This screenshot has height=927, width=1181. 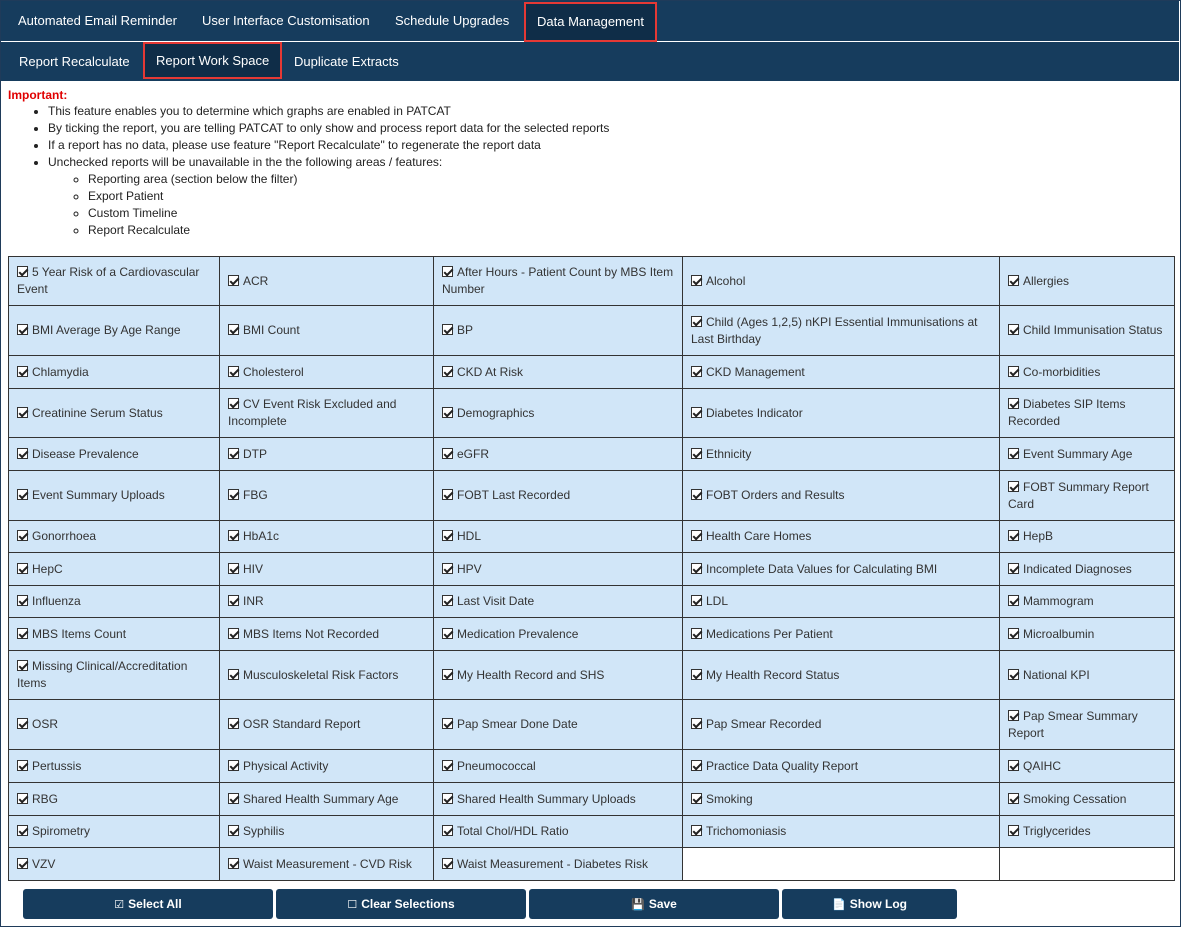 What do you see at coordinates (346, 62) in the screenshot?
I see `tab-duplicate-extracts: Duplicate Extracts` at bounding box center [346, 62].